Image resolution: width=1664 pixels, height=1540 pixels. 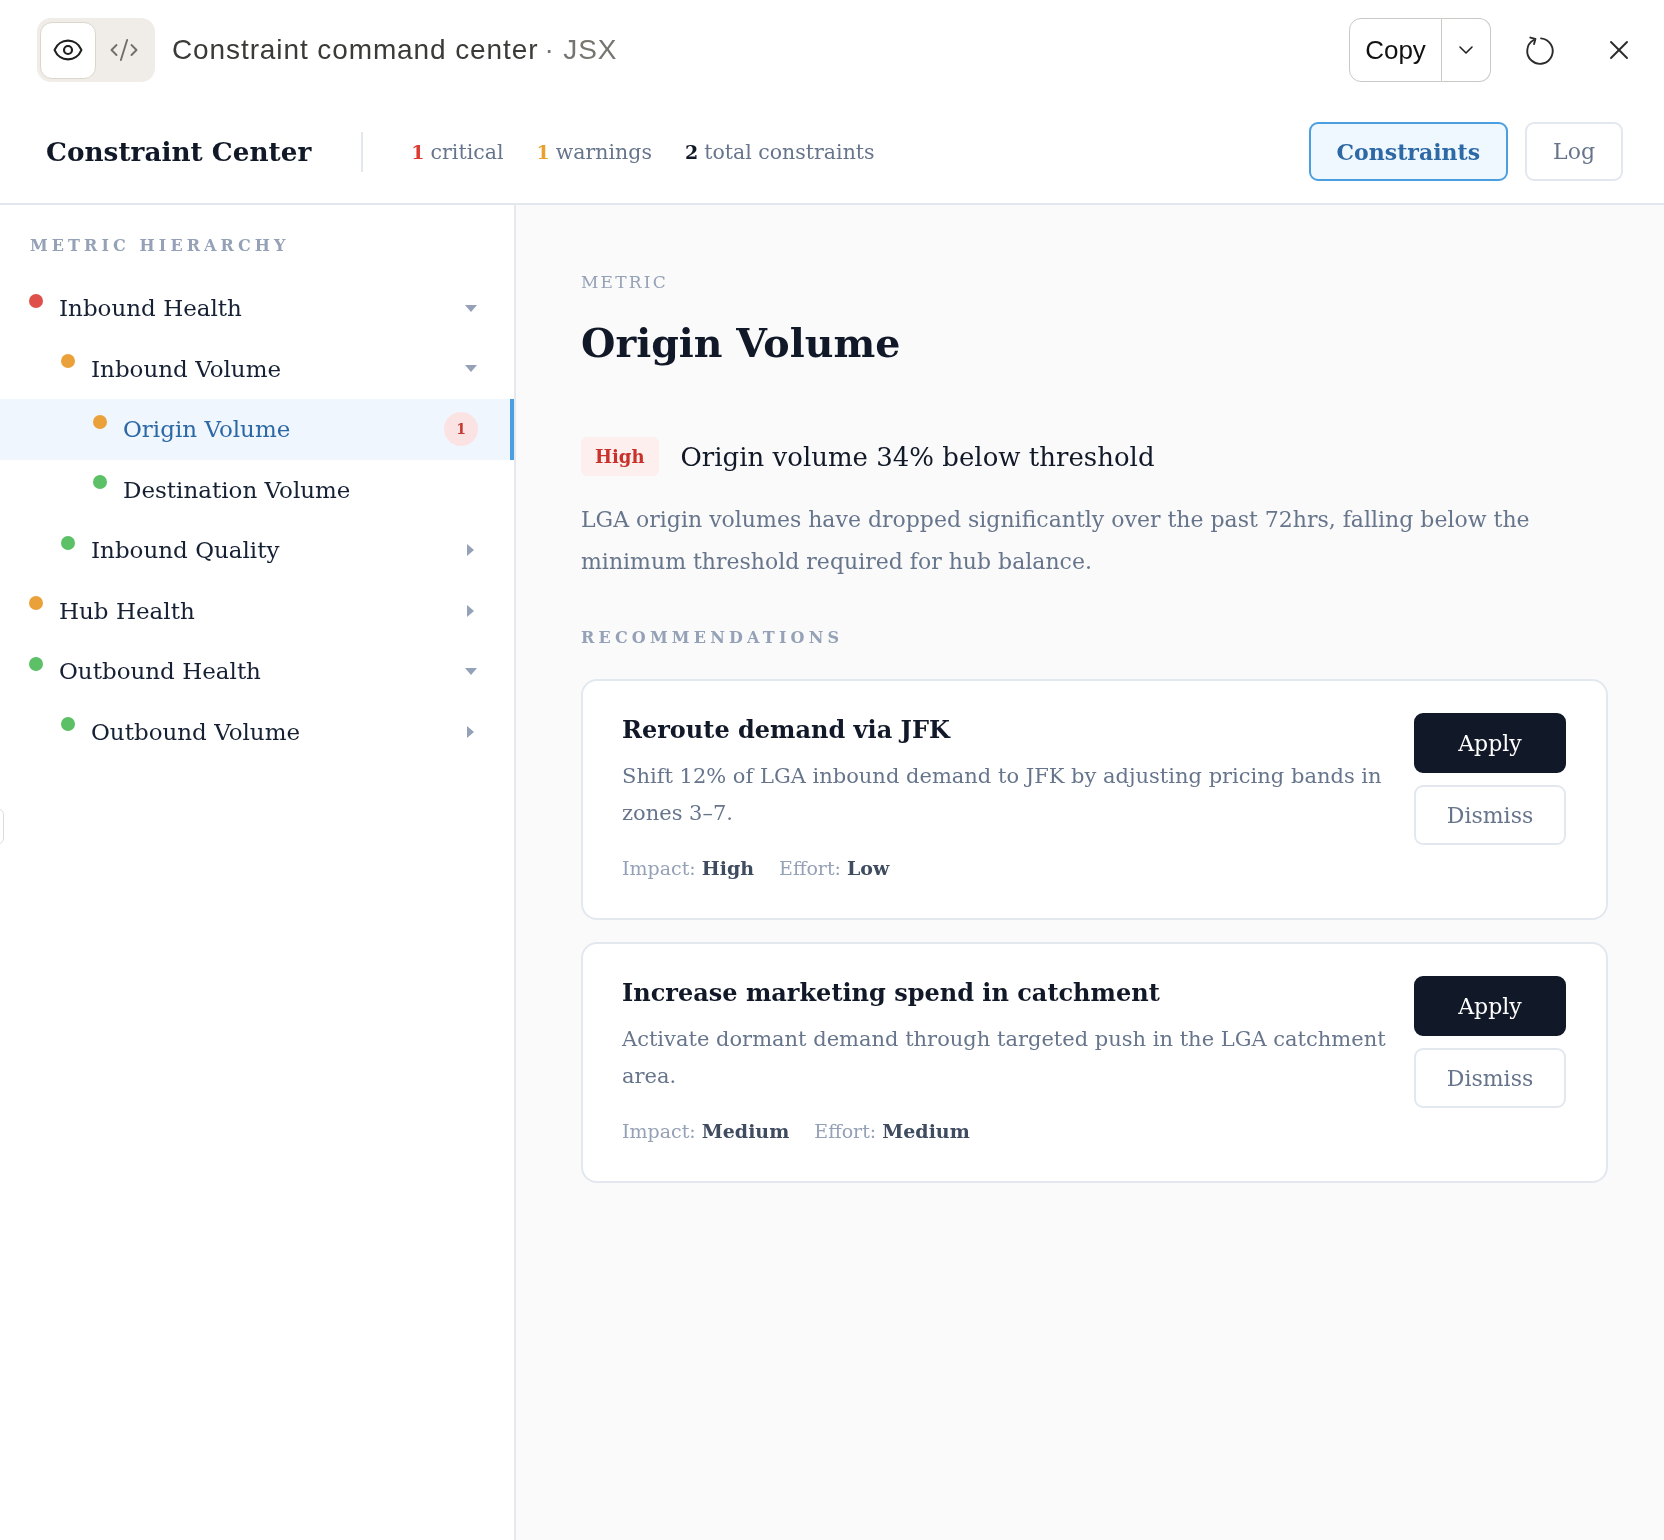 I want to click on stat-label: warnings, so click(x=603, y=151).